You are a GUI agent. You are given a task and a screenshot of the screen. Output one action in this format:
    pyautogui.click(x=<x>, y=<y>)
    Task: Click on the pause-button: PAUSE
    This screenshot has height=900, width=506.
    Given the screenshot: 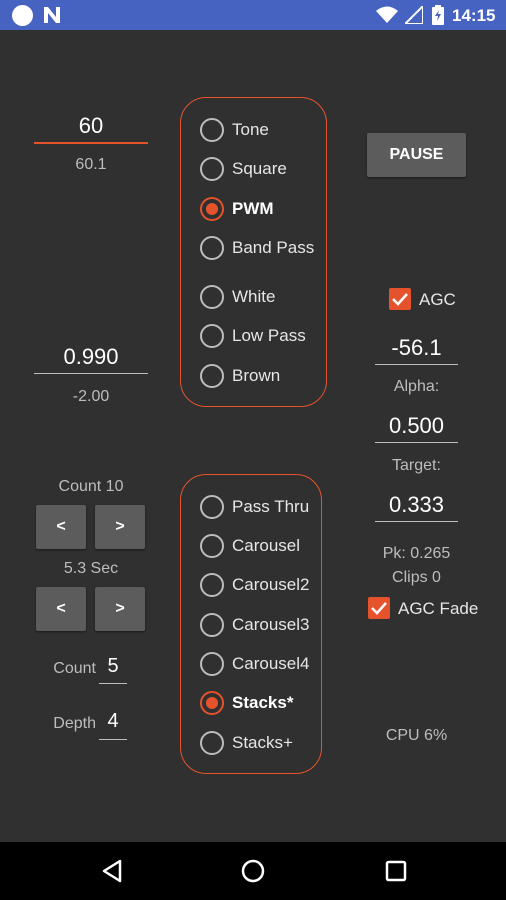 What is the action you would take?
    pyautogui.click(x=416, y=155)
    